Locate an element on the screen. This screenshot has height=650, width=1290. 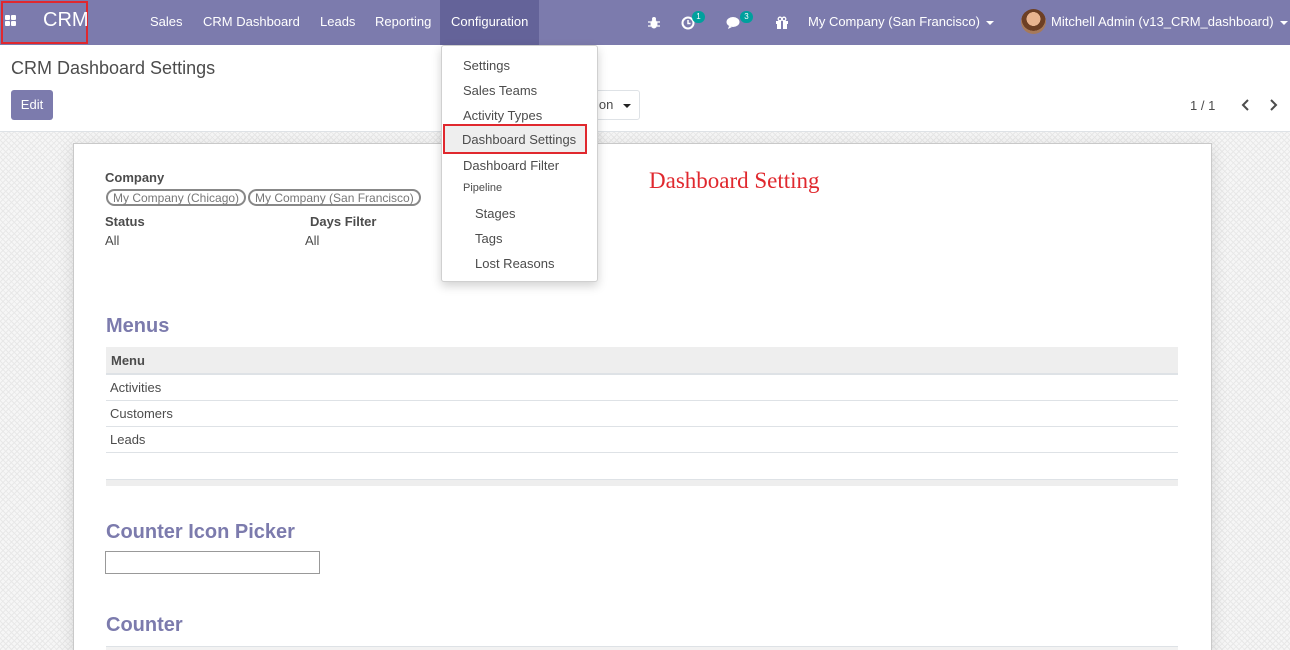
user-name: Mitchell Admin (v13_CRM_dashboard) is located at coordinates (1162, 21).